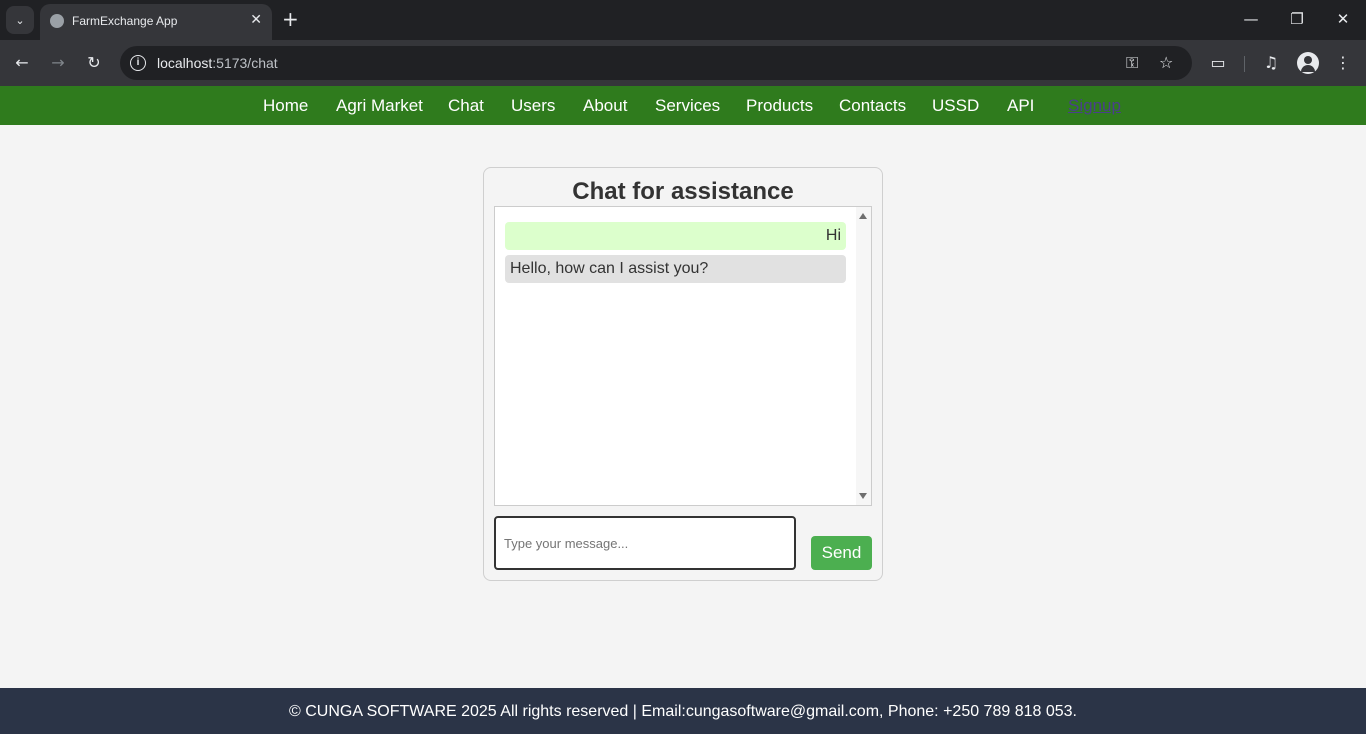 The image size is (1366, 734). What do you see at coordinates (1132, 63) in the screenshot?
I see `key-icon: ⚿` at bounding box center [1132, 63].